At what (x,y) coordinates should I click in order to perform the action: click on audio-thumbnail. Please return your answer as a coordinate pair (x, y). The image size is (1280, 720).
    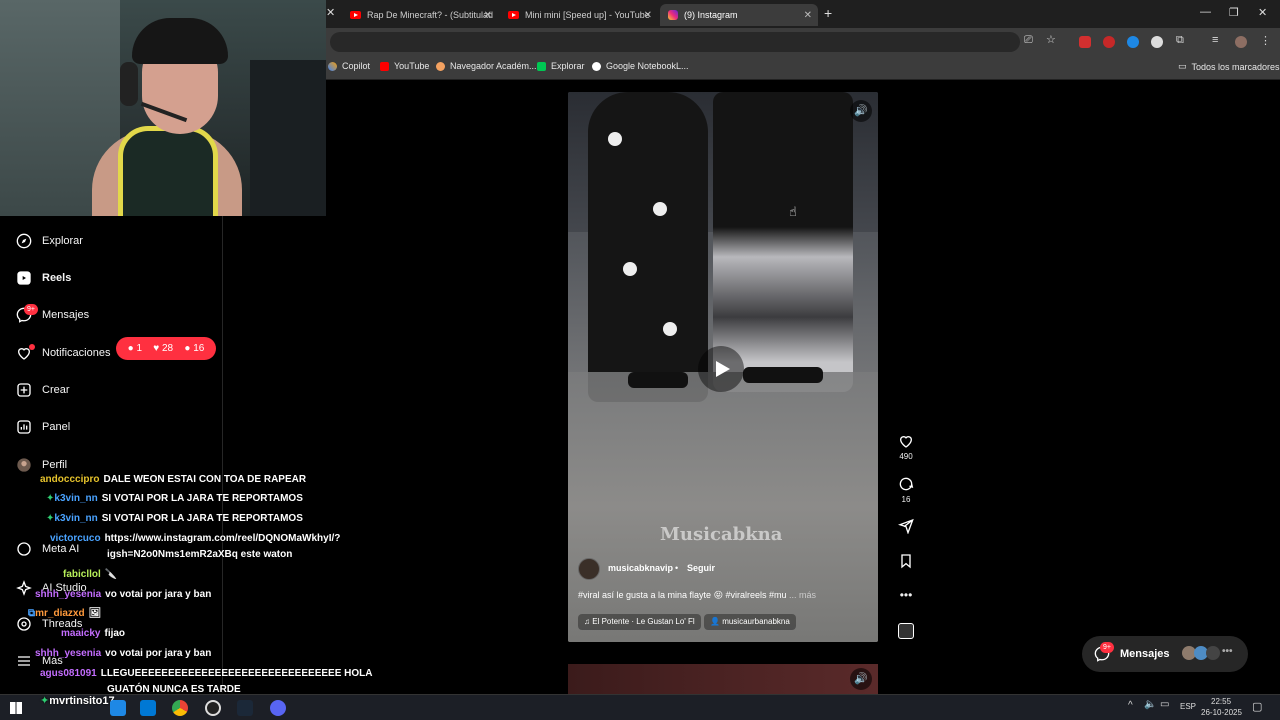
    Looking at the image, I should click on (906, 631).